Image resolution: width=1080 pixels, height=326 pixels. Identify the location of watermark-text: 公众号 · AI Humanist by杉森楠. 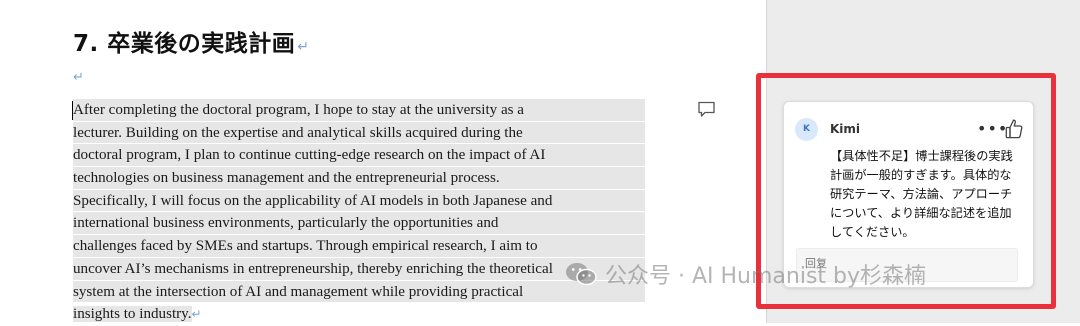
(766, 276).